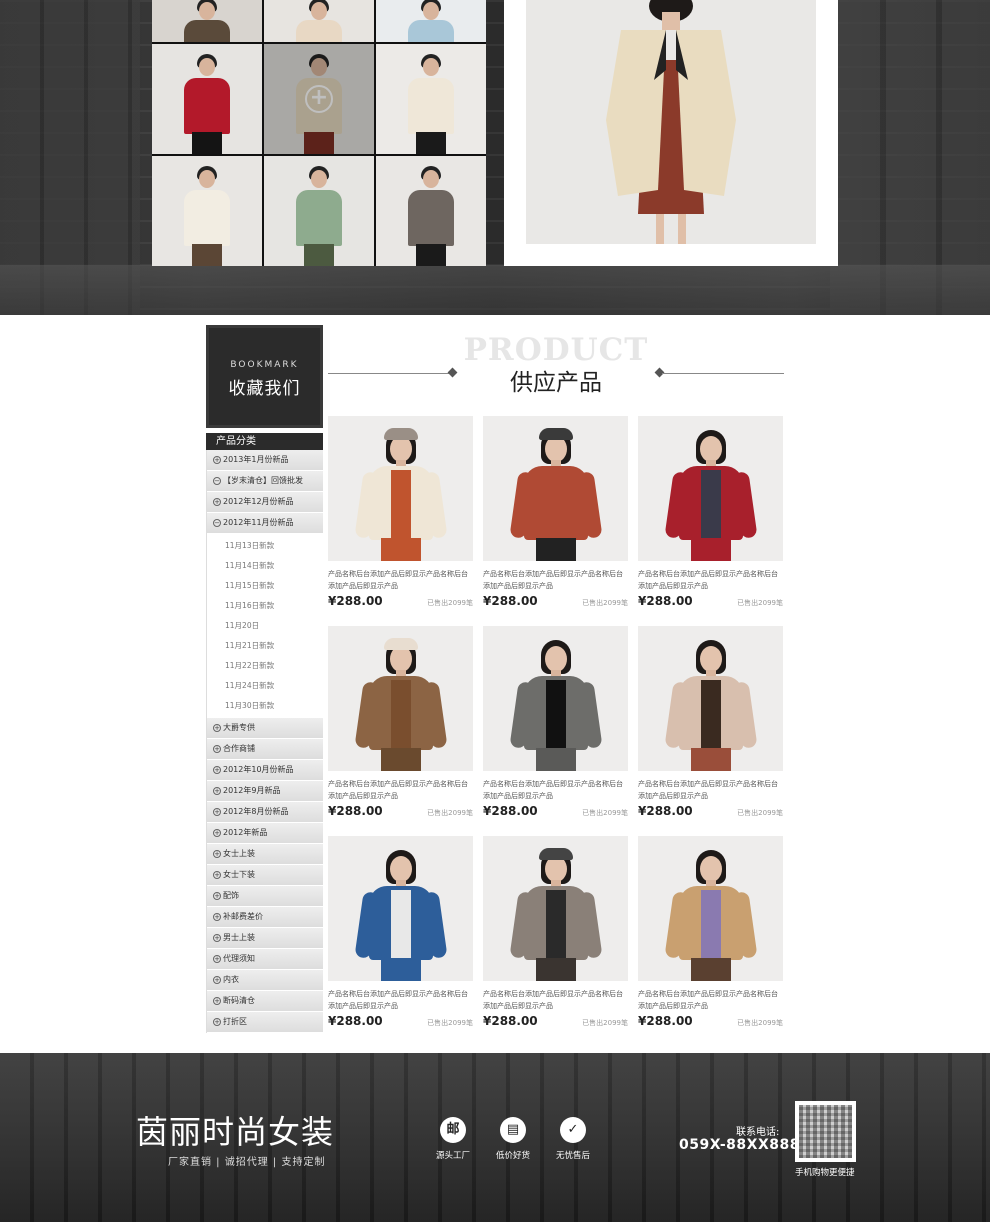  I want to click on category-item: + 大爵专供, so click(265, 728).